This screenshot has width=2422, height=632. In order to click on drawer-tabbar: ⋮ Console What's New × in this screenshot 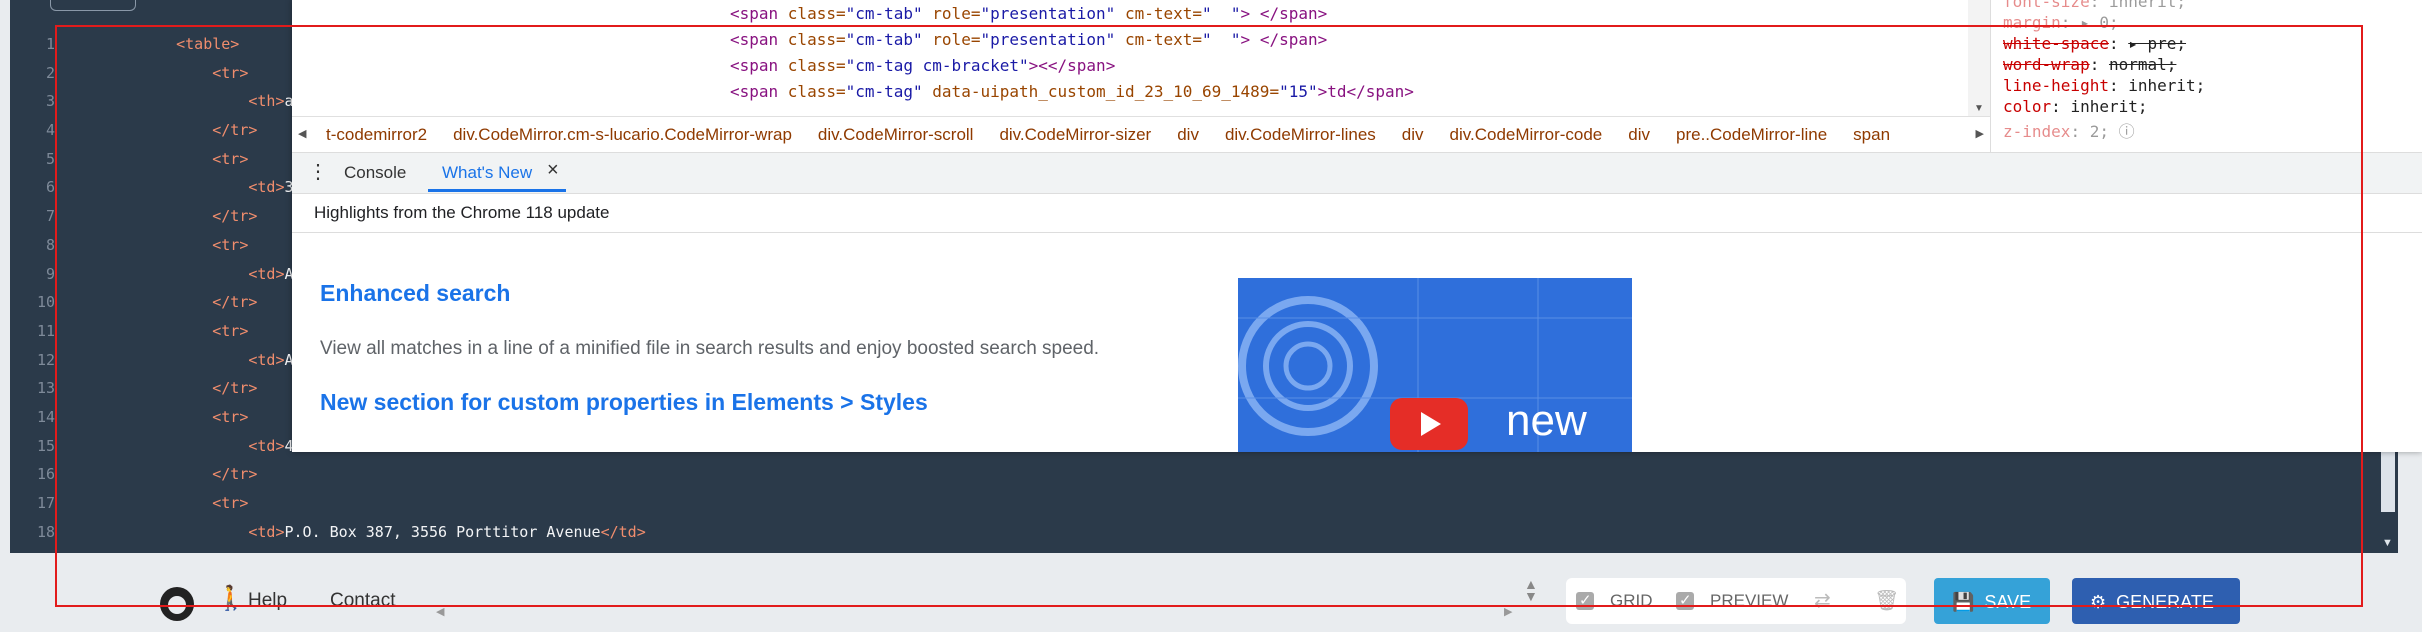, I will do `click(1357, 173)`.